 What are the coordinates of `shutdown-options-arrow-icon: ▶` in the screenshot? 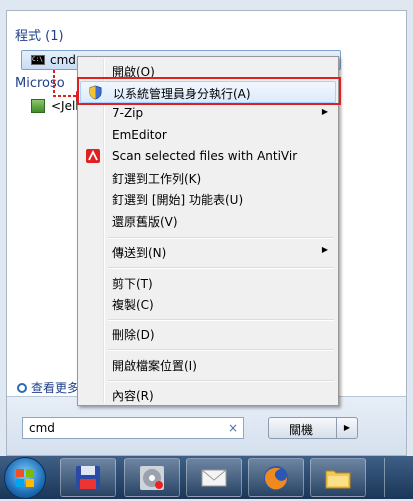 It's located at (346, 428).